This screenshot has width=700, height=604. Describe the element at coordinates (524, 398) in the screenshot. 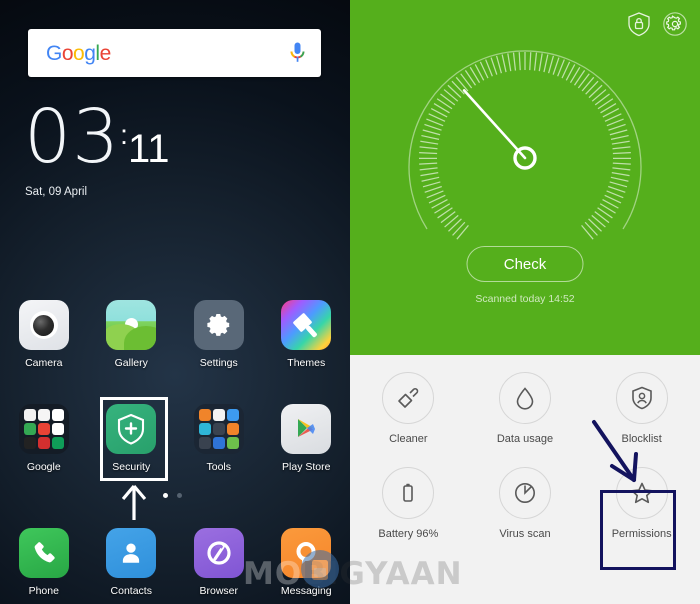

I see `droplet-icon` at that location.